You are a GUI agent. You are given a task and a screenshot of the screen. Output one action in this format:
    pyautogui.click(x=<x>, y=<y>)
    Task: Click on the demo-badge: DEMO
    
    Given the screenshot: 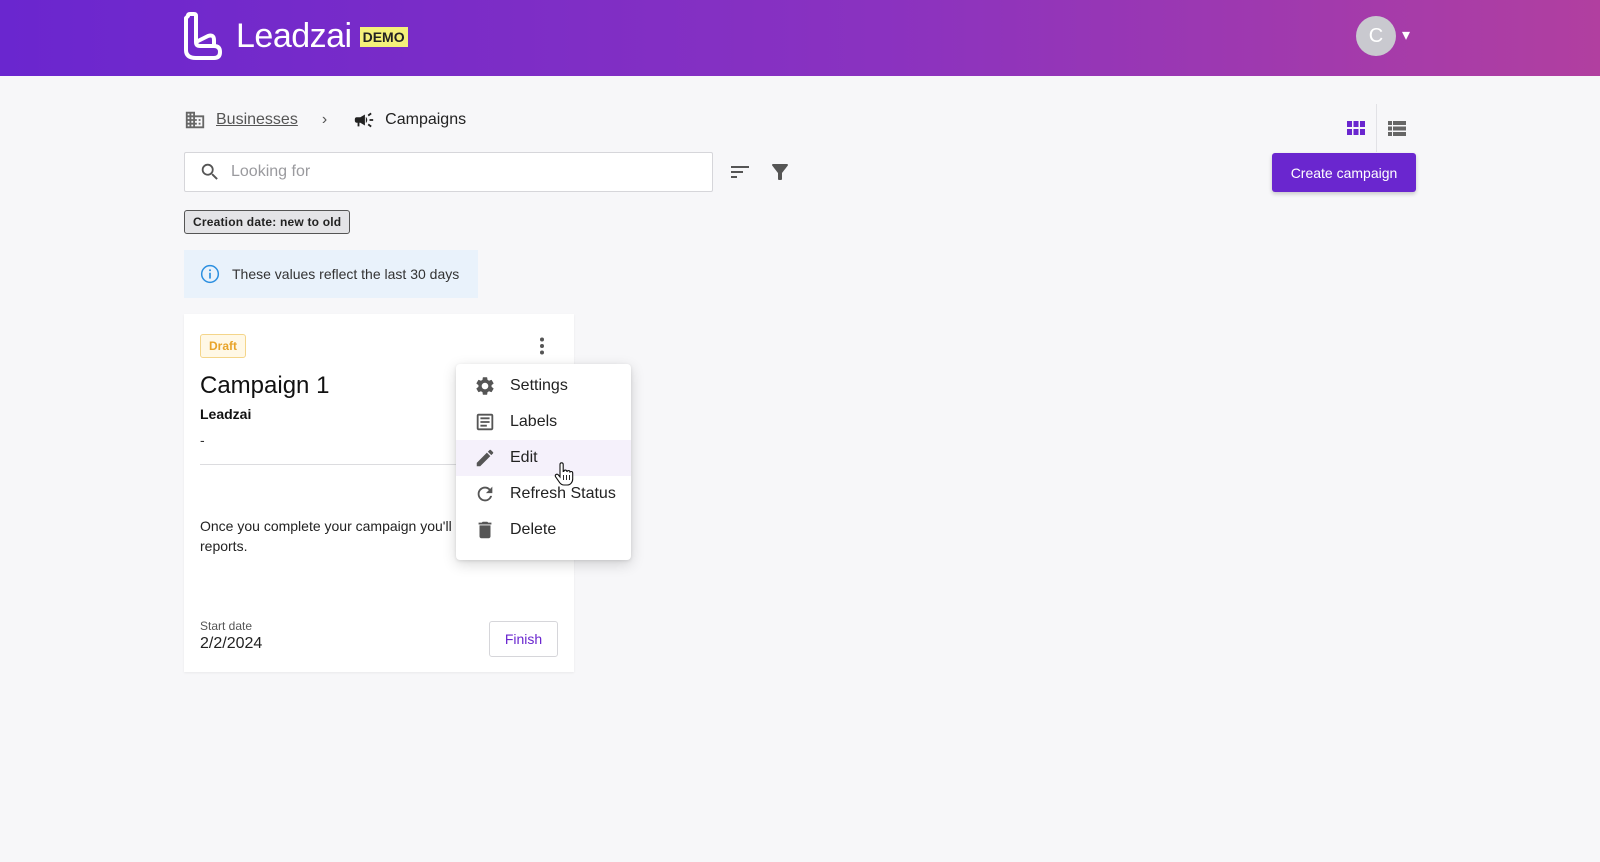 What is the action you would take?
    pyautogui.click(x=383, y=37)
    